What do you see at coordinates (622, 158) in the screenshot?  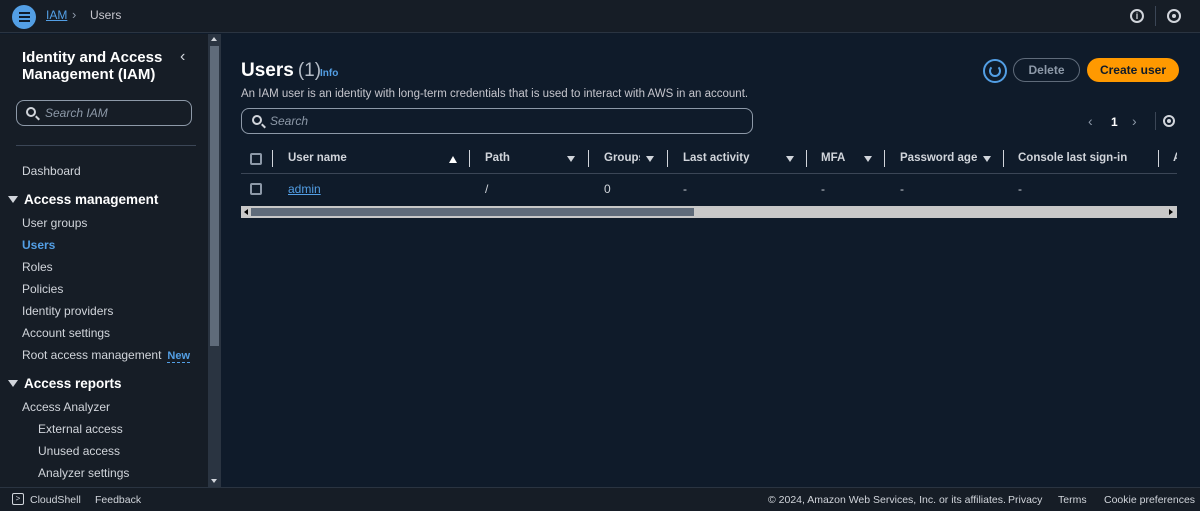 I see `column-header-groups: Groups` at bounding box center [622, 158].